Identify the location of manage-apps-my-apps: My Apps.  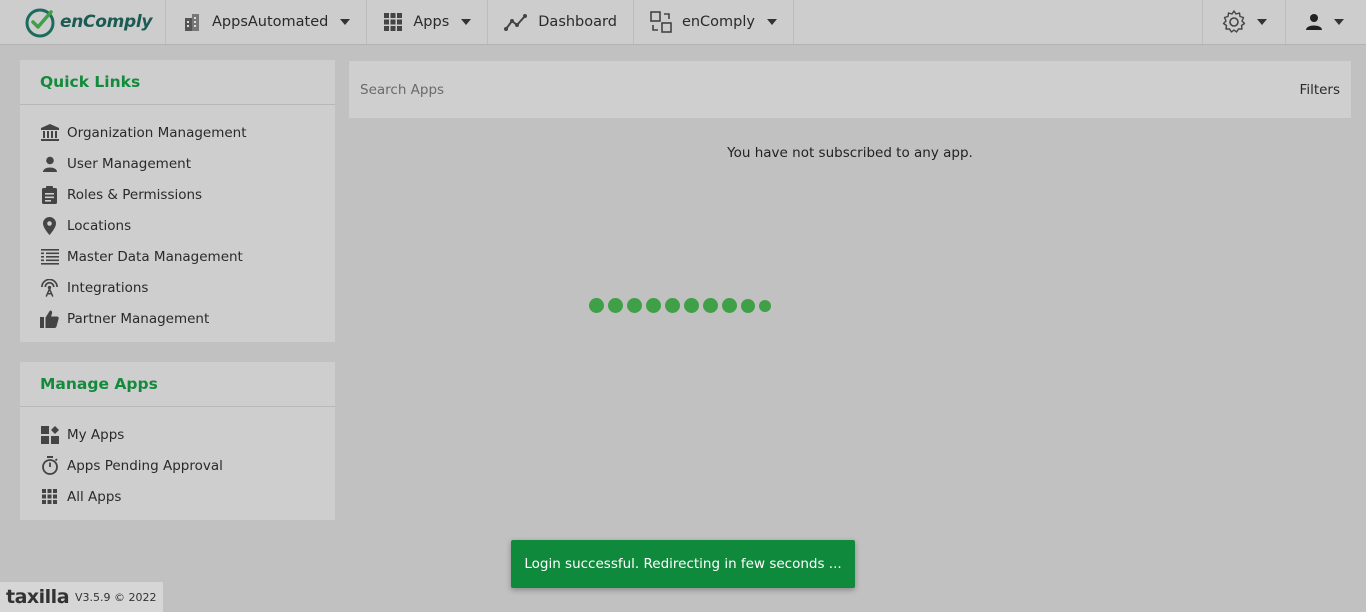
(187, 434).